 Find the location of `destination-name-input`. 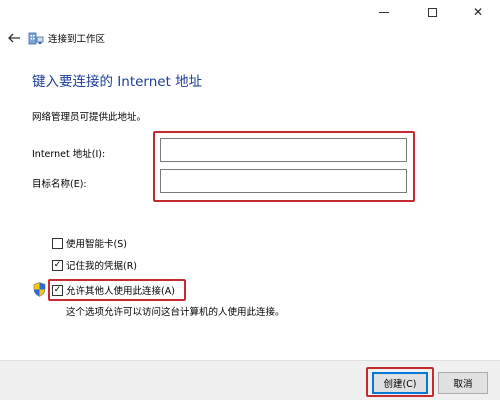

destination-name-input is located at coordinates (283, 181).